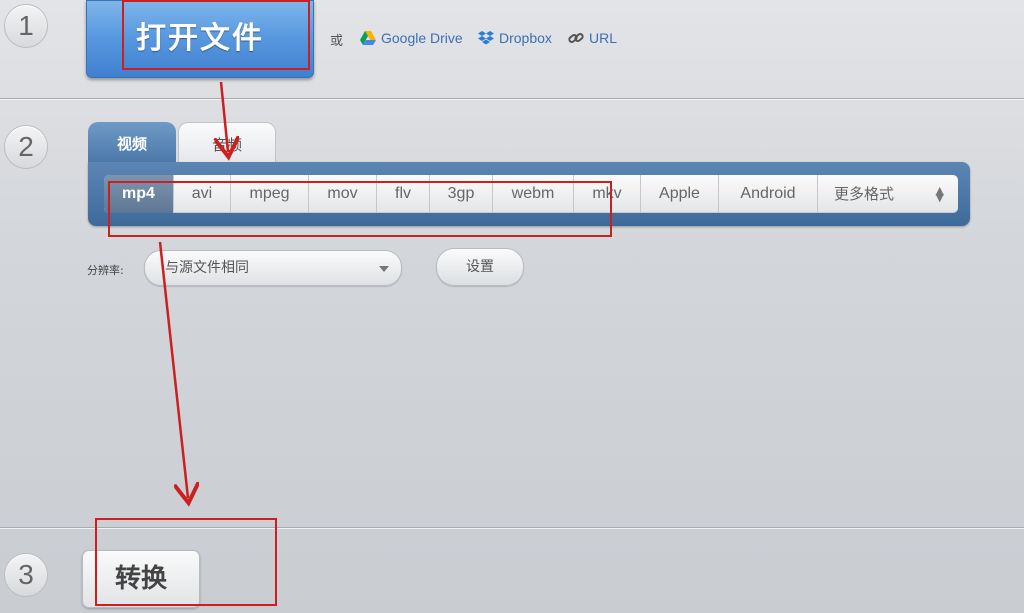  Describe the element at coordinates (132, 143) in the screenshot. I see `tab-video: 视频` at that location.